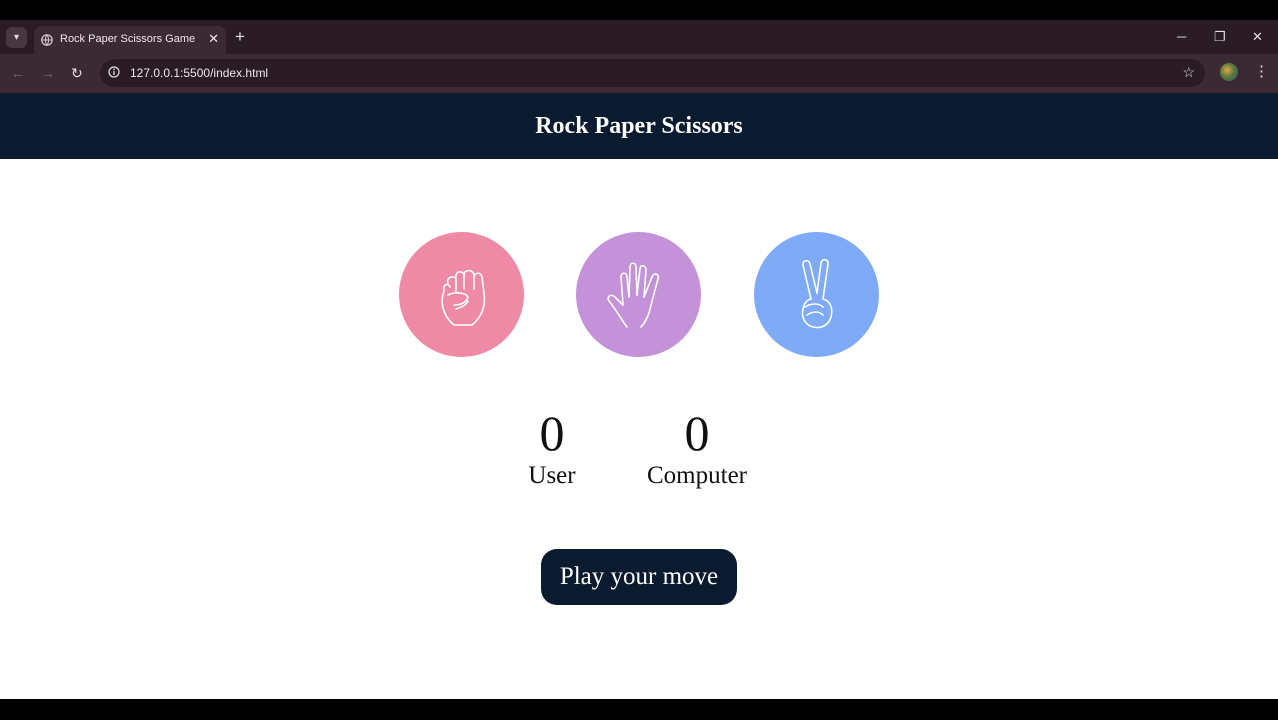 Image resolution: width=1278 pixels, height=720 pixels. Describe the element at coordinates (639, 37) in the screenshot. I see `browser-tabstrip: ▾ Rock Paper Scissors Game ✕ + ─ ❐ ✕` at that location.